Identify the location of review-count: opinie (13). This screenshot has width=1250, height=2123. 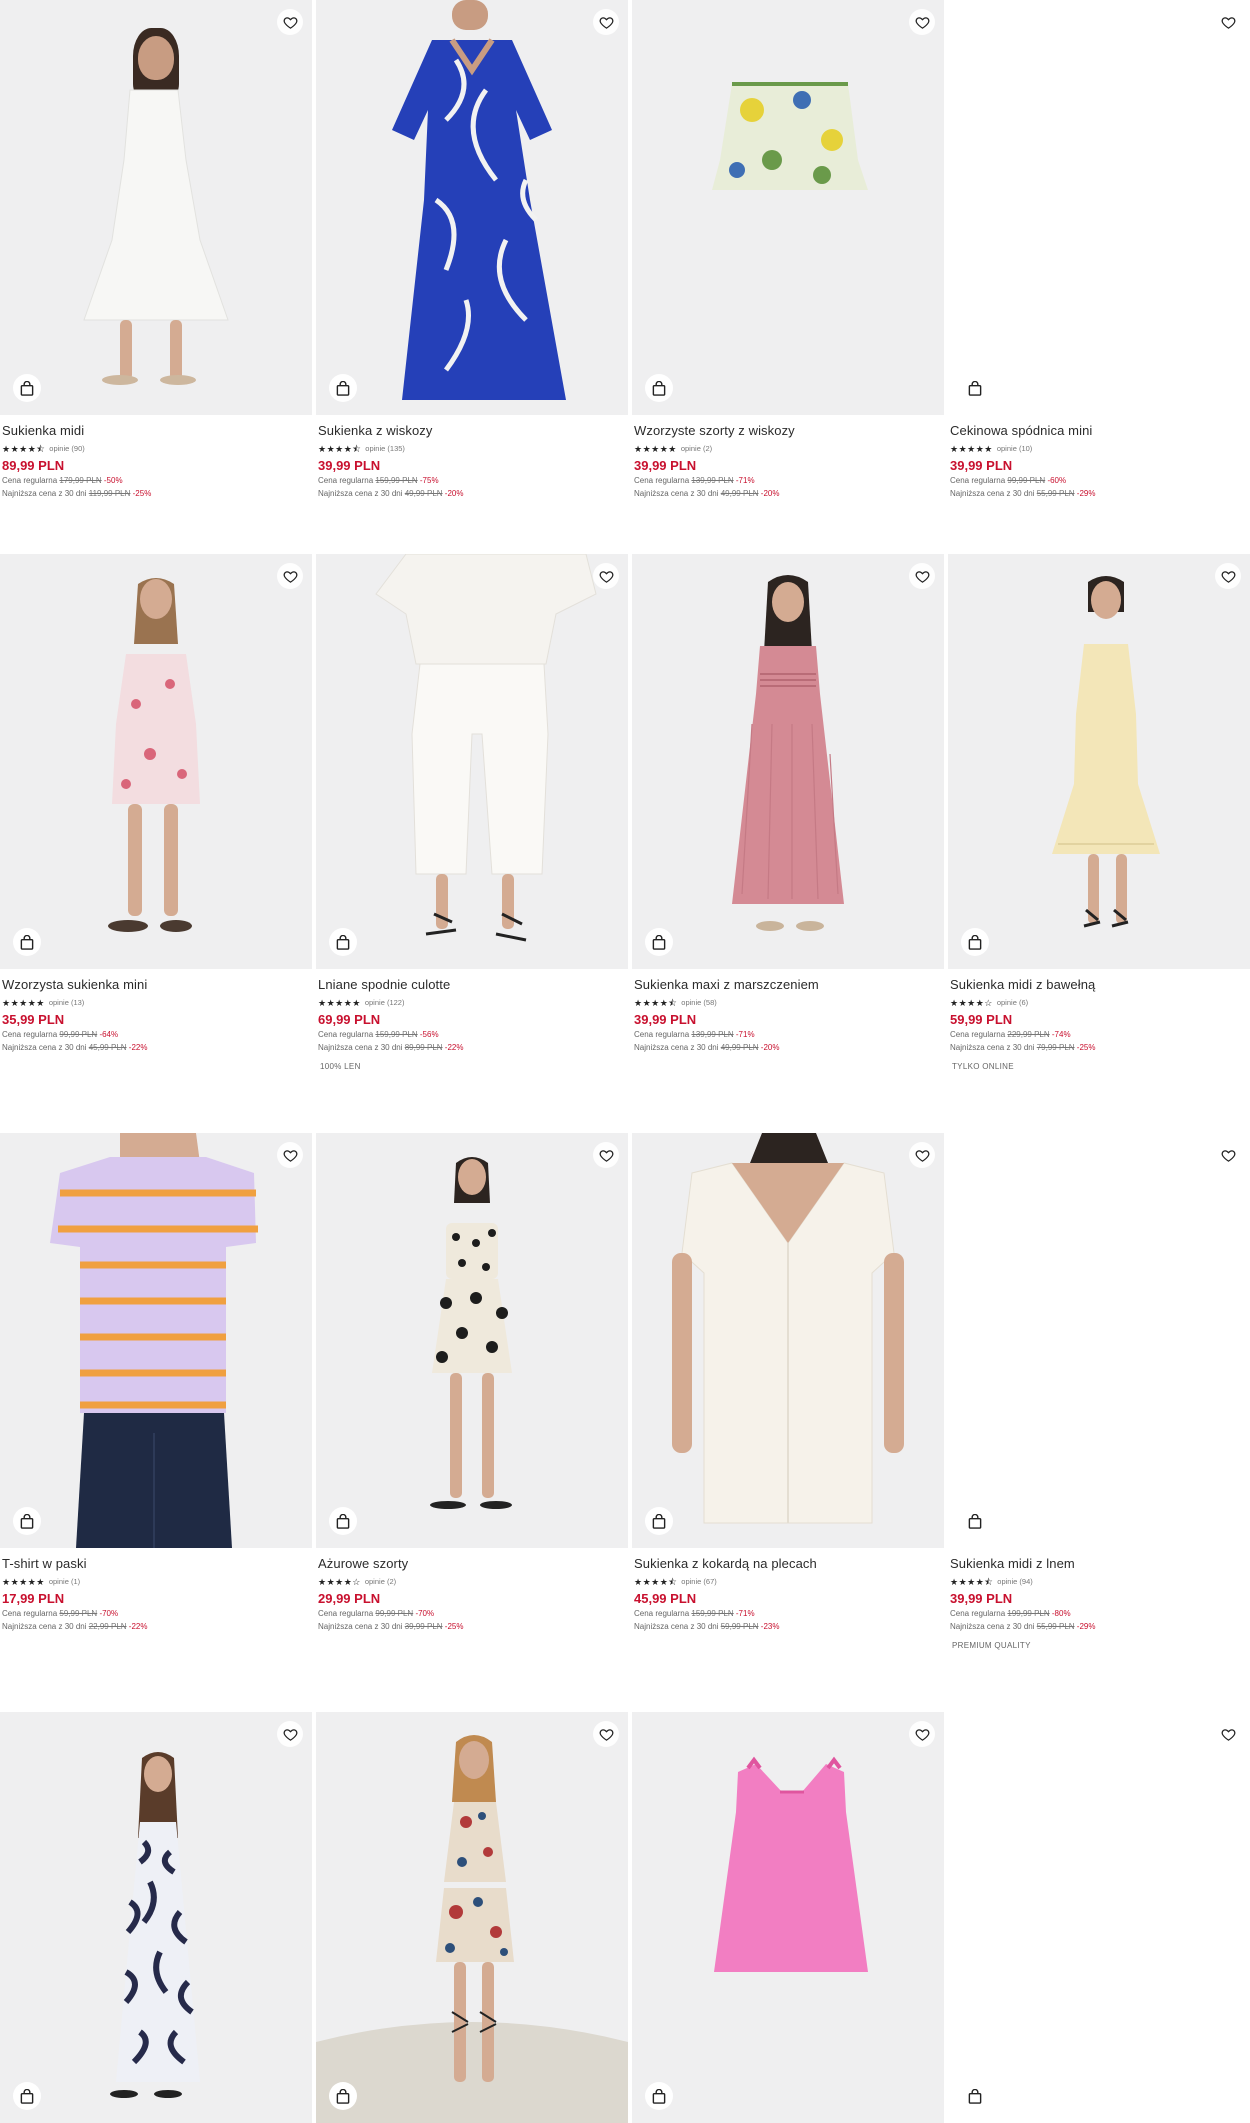
(66, 1002).